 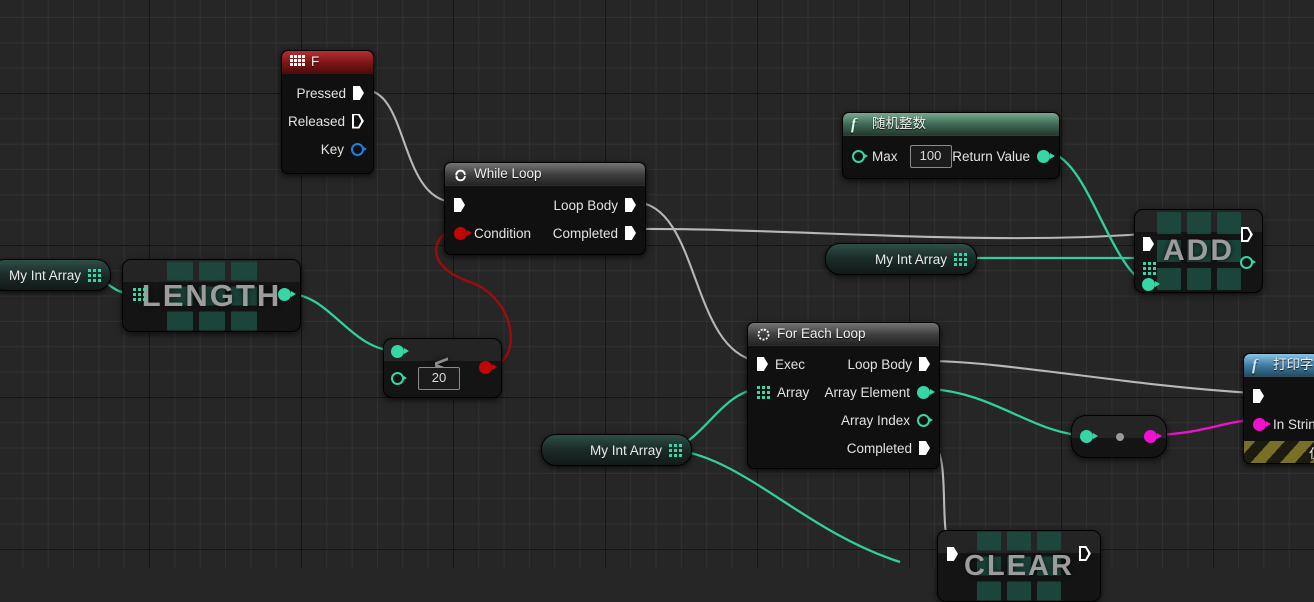 I want to click on node-body: Pressed Released Key, so click(x=327, y=123).